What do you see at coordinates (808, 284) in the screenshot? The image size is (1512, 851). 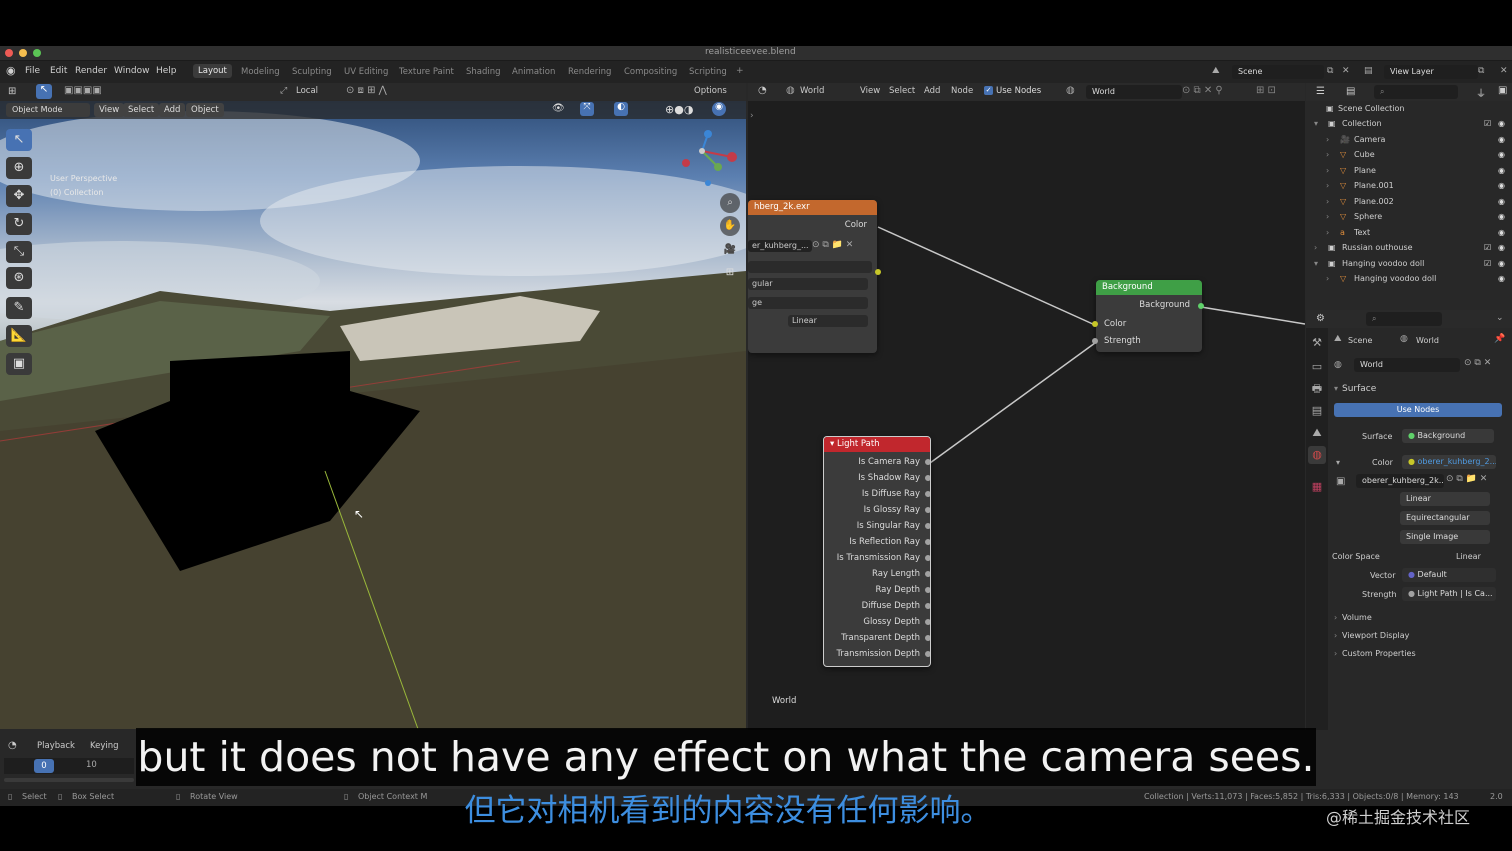 I see `projection-dropdown: gular` at bounding box center [808, 284].